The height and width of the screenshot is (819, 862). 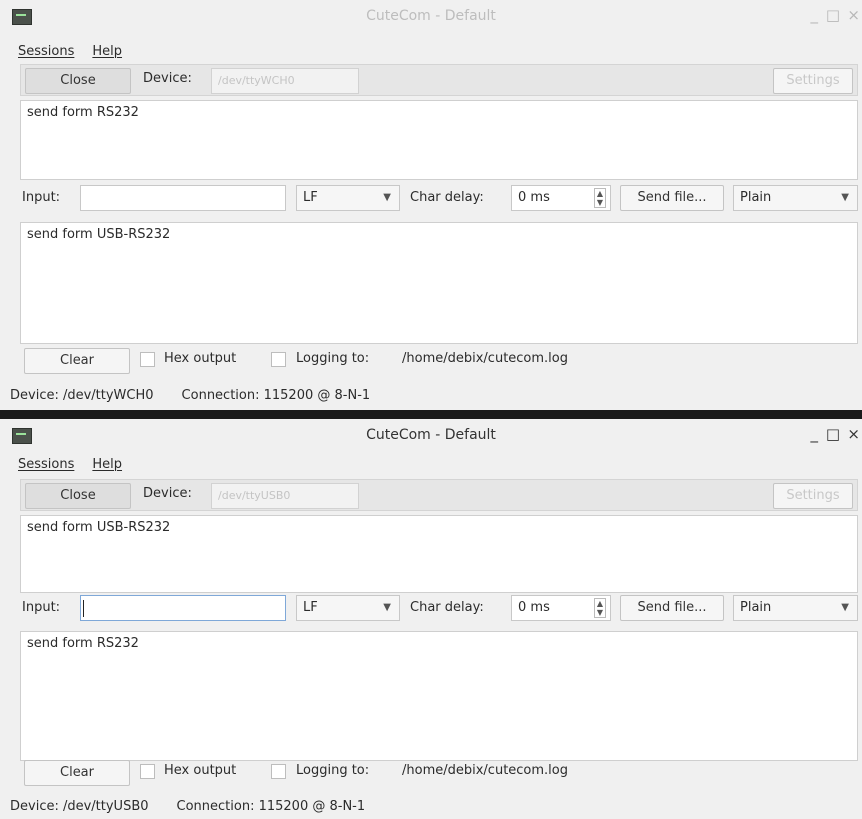 What do you see at coordinates (83, 643) in the screenshot?
I see `sent-text: send form RS232` at bounding box center [83, 643].